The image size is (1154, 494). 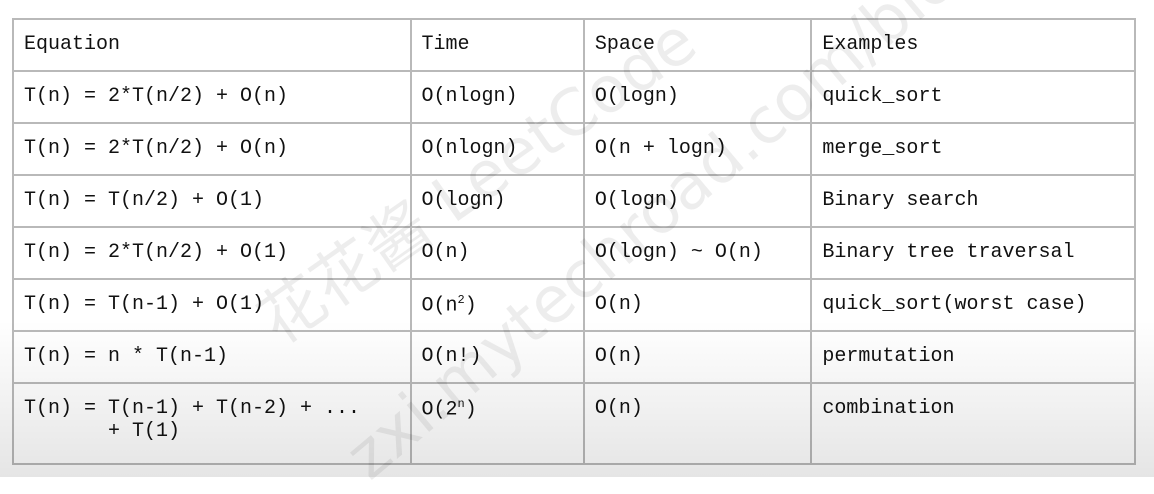 What do you see at coordinates (439, 306) in the screenshot?
I see `time-base: O(n` at bounding box center [439, 306].